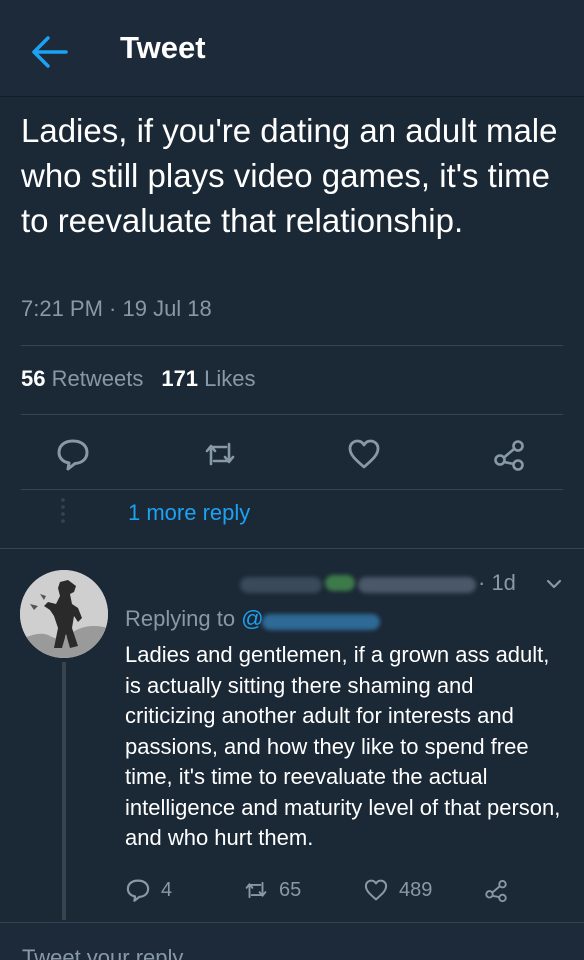  I want to click on page-title: Tweet, so click(163, 47).